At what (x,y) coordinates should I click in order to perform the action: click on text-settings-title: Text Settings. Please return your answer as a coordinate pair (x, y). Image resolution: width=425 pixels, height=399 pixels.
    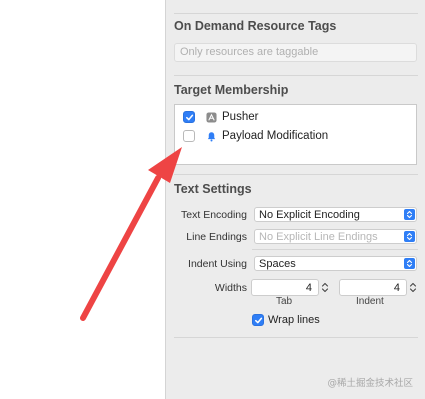
    Looking at the image, I should click on (213, 189).